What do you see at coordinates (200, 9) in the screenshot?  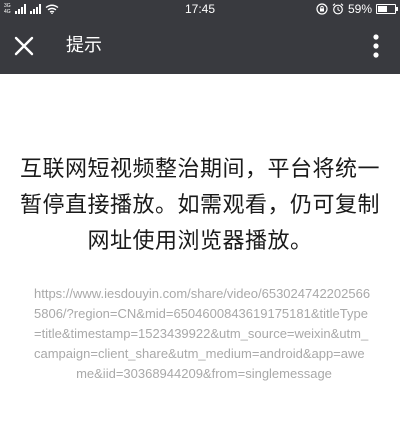 I see `status-bar: 3G 4G 17:45 59%` at bounding box center [200, 9].